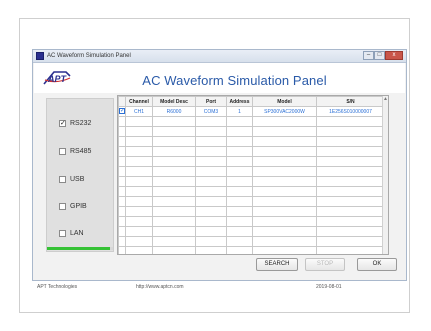 This screenshot has width=431, height=331. What do you see at coordinates (78, 206) in the screenshot?
I see `interface-label: GPIB` at bounding box center [78, 206].